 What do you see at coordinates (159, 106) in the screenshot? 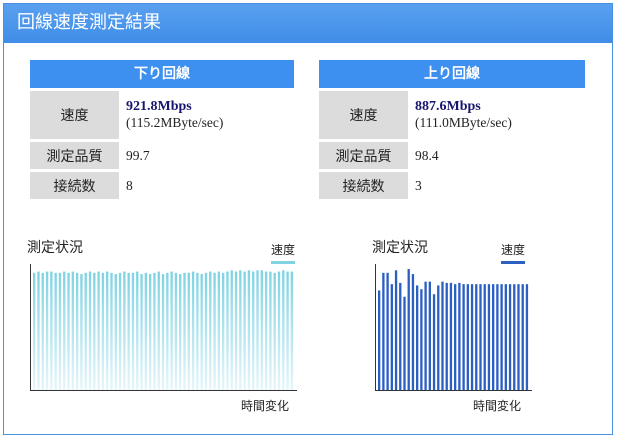
I see `download-speed-value: 921.8Mbps` at bounding box center [159, 106].